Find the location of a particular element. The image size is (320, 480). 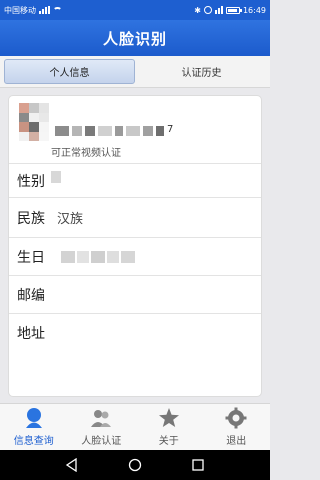

bottom-nav: 信息查询 人脸认证 关于 退出 is located at coordinates (135, 426).